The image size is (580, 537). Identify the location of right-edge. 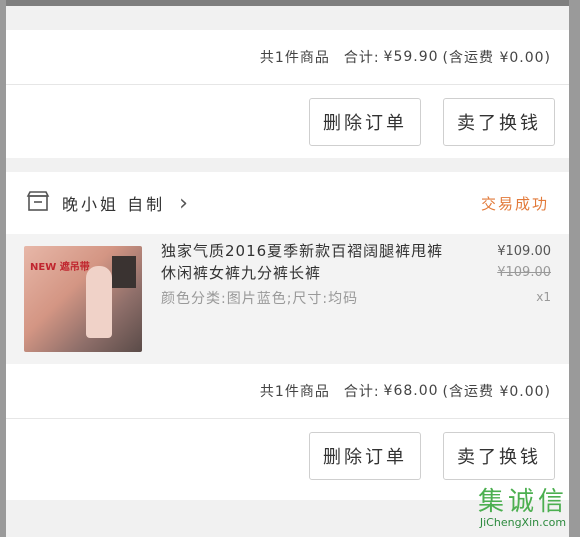
(574, 268).